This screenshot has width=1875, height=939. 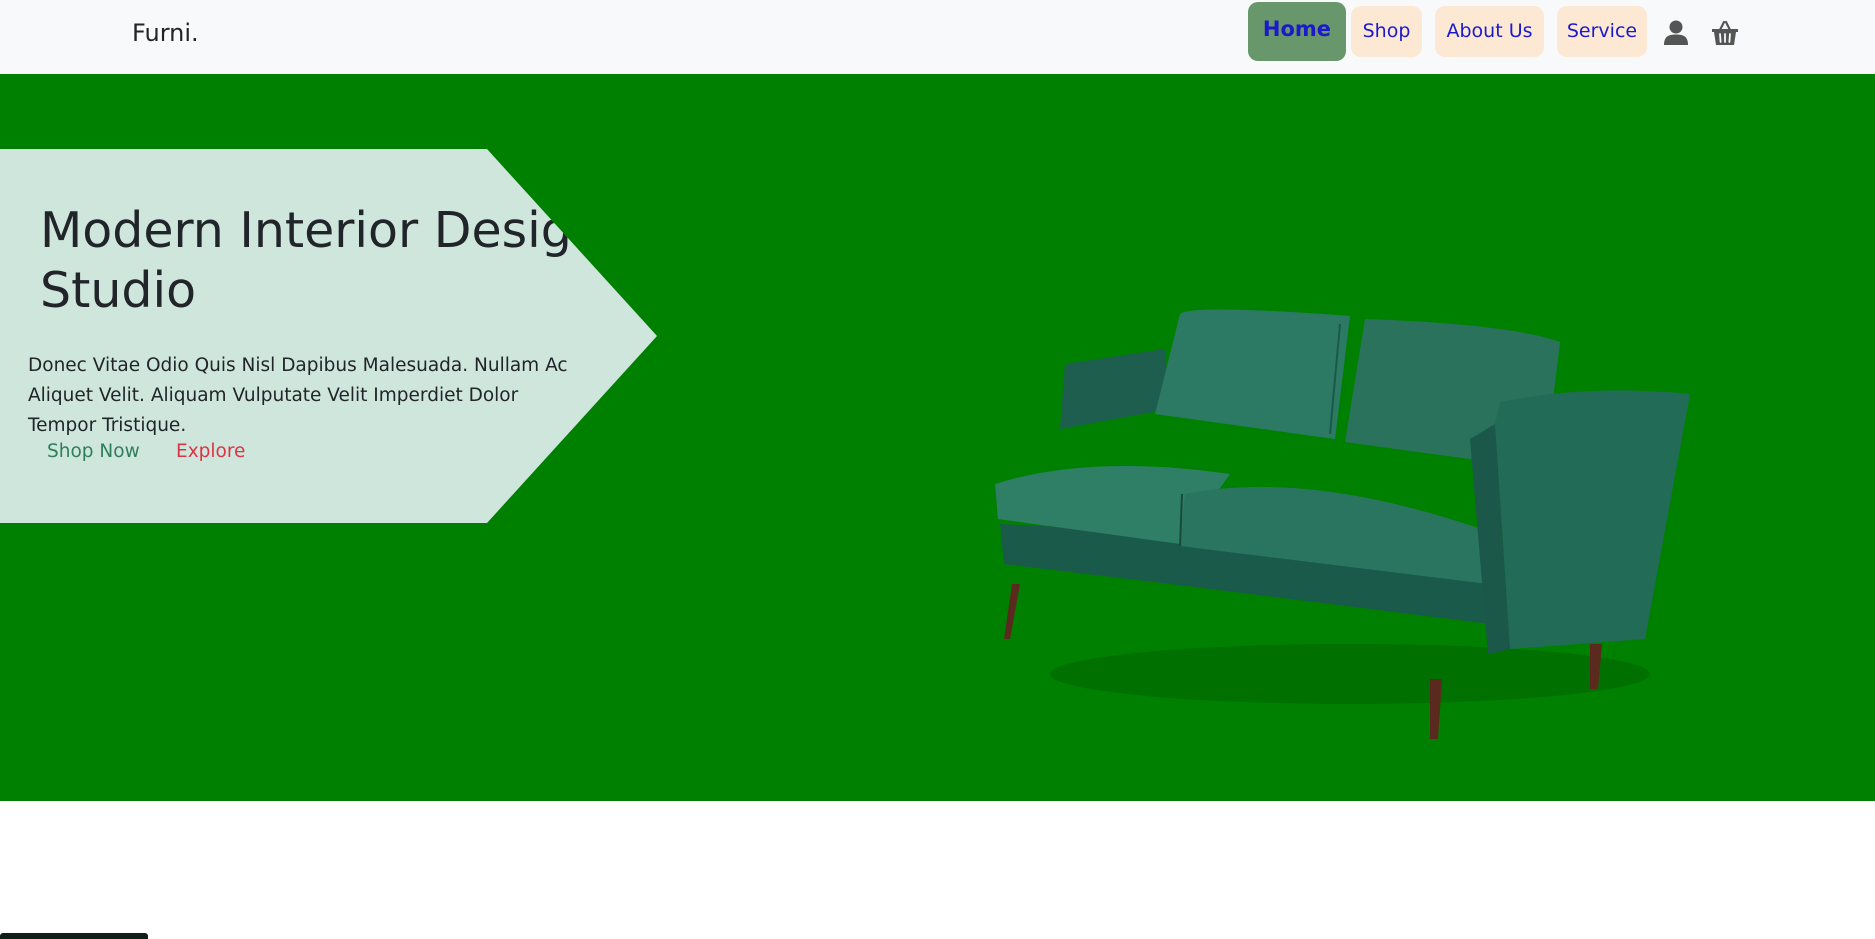 I want to click on nav-item-service: Service, so click(x=1602, y=31).